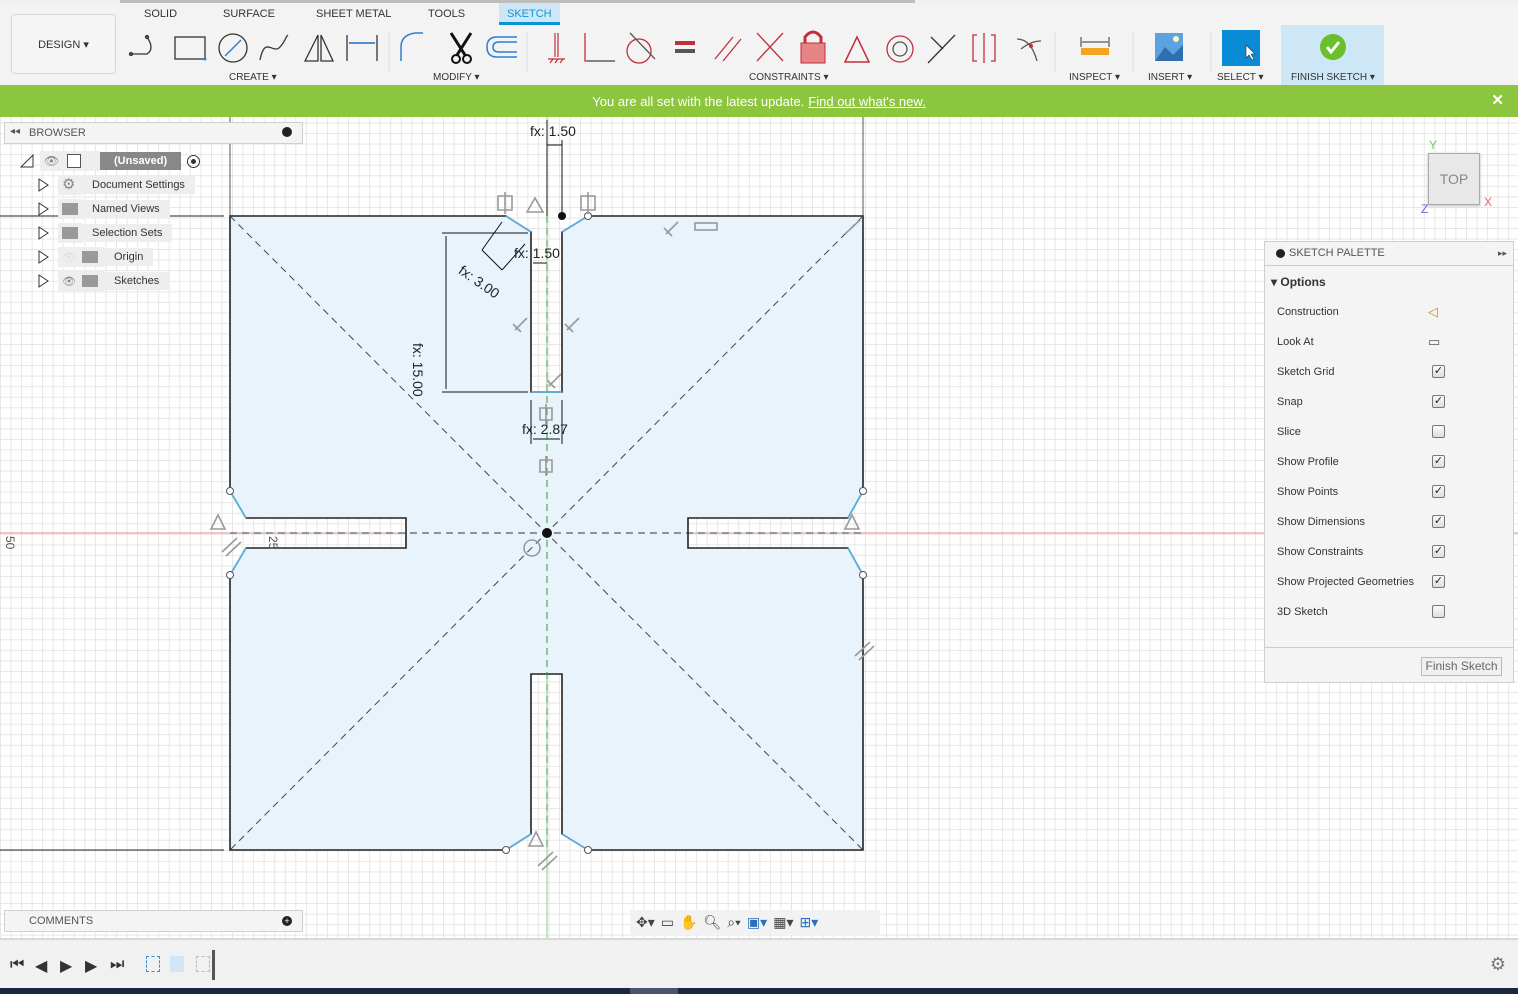 This screenshot has width=1518, height=994. I want to click on browser-root: 👁 (Unsaved), so click(110, 161).